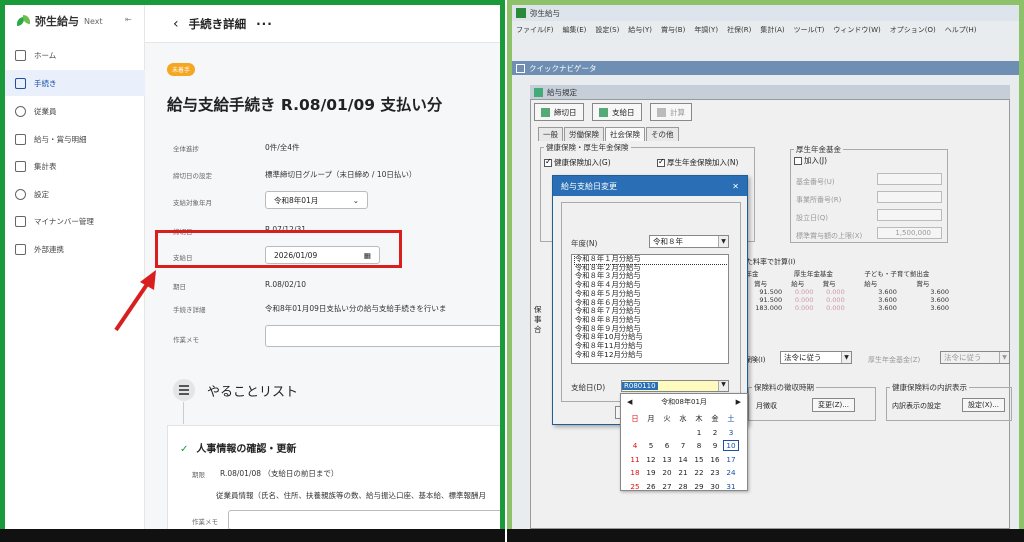 This screenshot has width=1024, height=542. Describe the element at coordinates (382, 336) in the screenshot. I see `memo-input` at that location.